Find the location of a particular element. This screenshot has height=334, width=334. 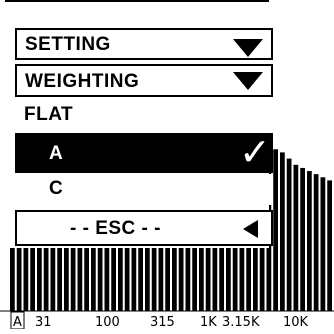

setting-row: SETTING is located at coordinates (144, 44).